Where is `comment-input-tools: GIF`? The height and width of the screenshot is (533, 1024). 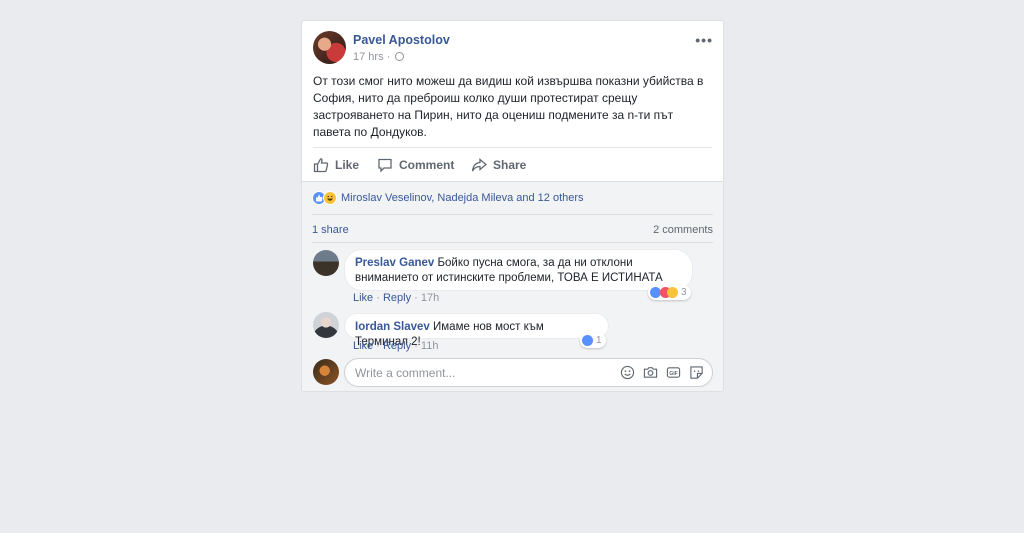 comment-input-tools: GIF is located at coordinates (662, 372).